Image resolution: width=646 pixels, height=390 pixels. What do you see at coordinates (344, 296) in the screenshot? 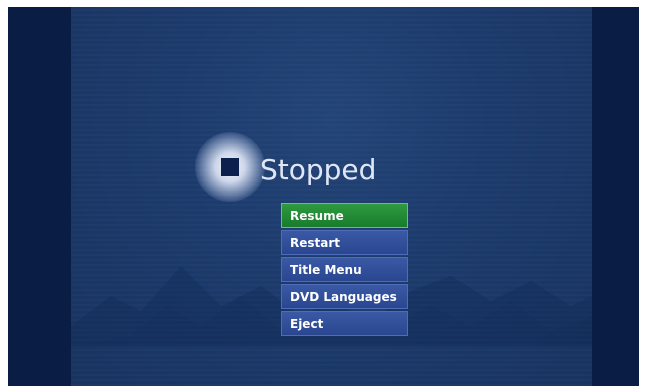
I see `menu-item-dvd-languages: DVD Languages` at bounding box center [344, 296].